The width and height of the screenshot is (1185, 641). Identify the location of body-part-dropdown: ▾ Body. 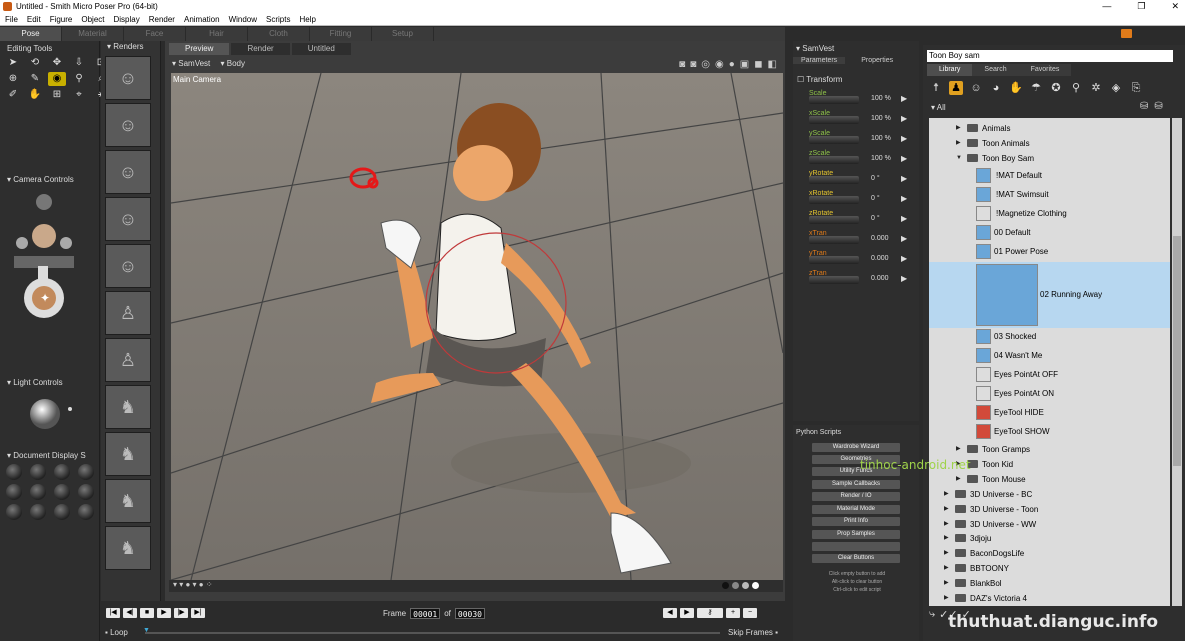
(233, 63).